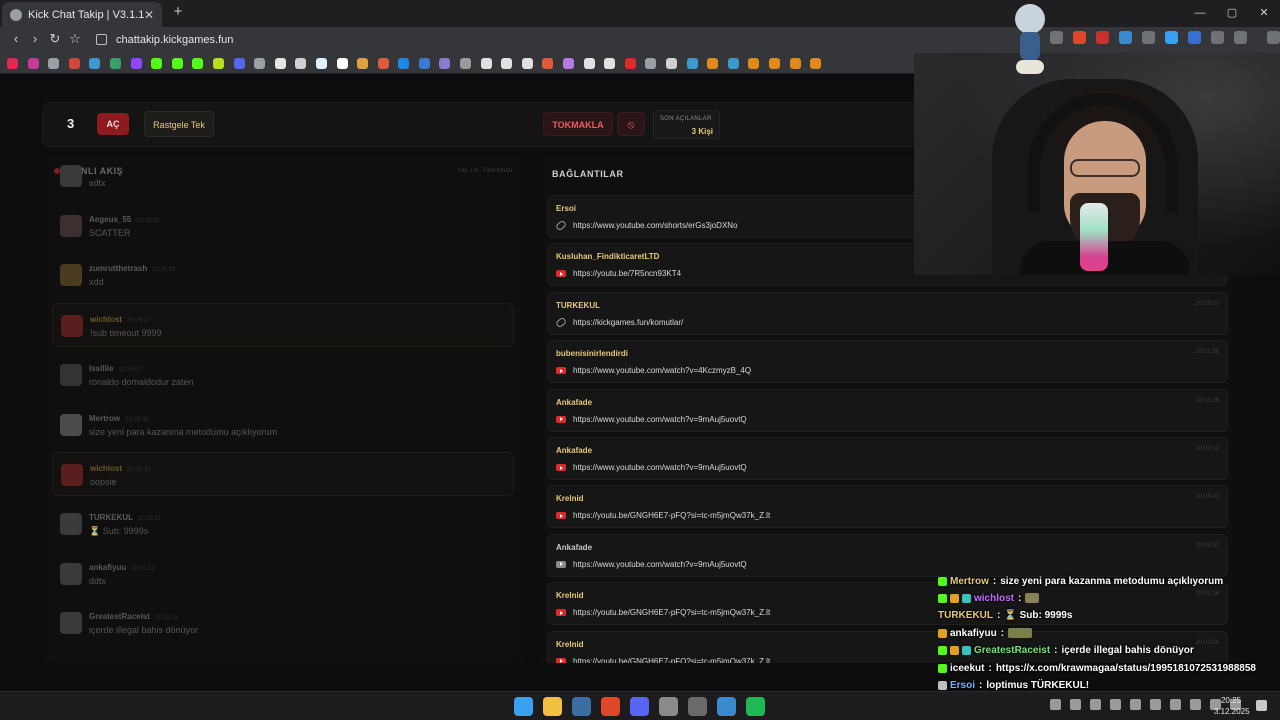 Image resolution: width=1280 pixels, height=720 pixels. Describe the element at coordinates (73, 124) in the screenshot. I see `count-input: 3` at that location.